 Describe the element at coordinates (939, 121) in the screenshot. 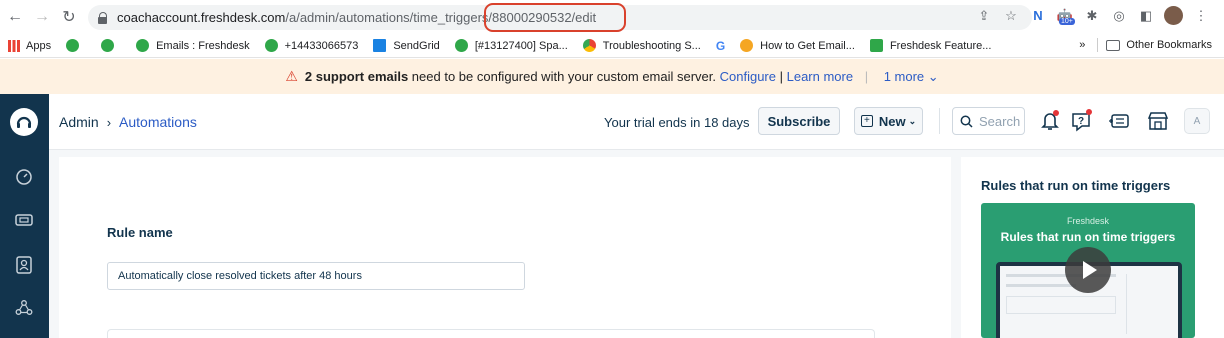

I see `header-divider` at that location.